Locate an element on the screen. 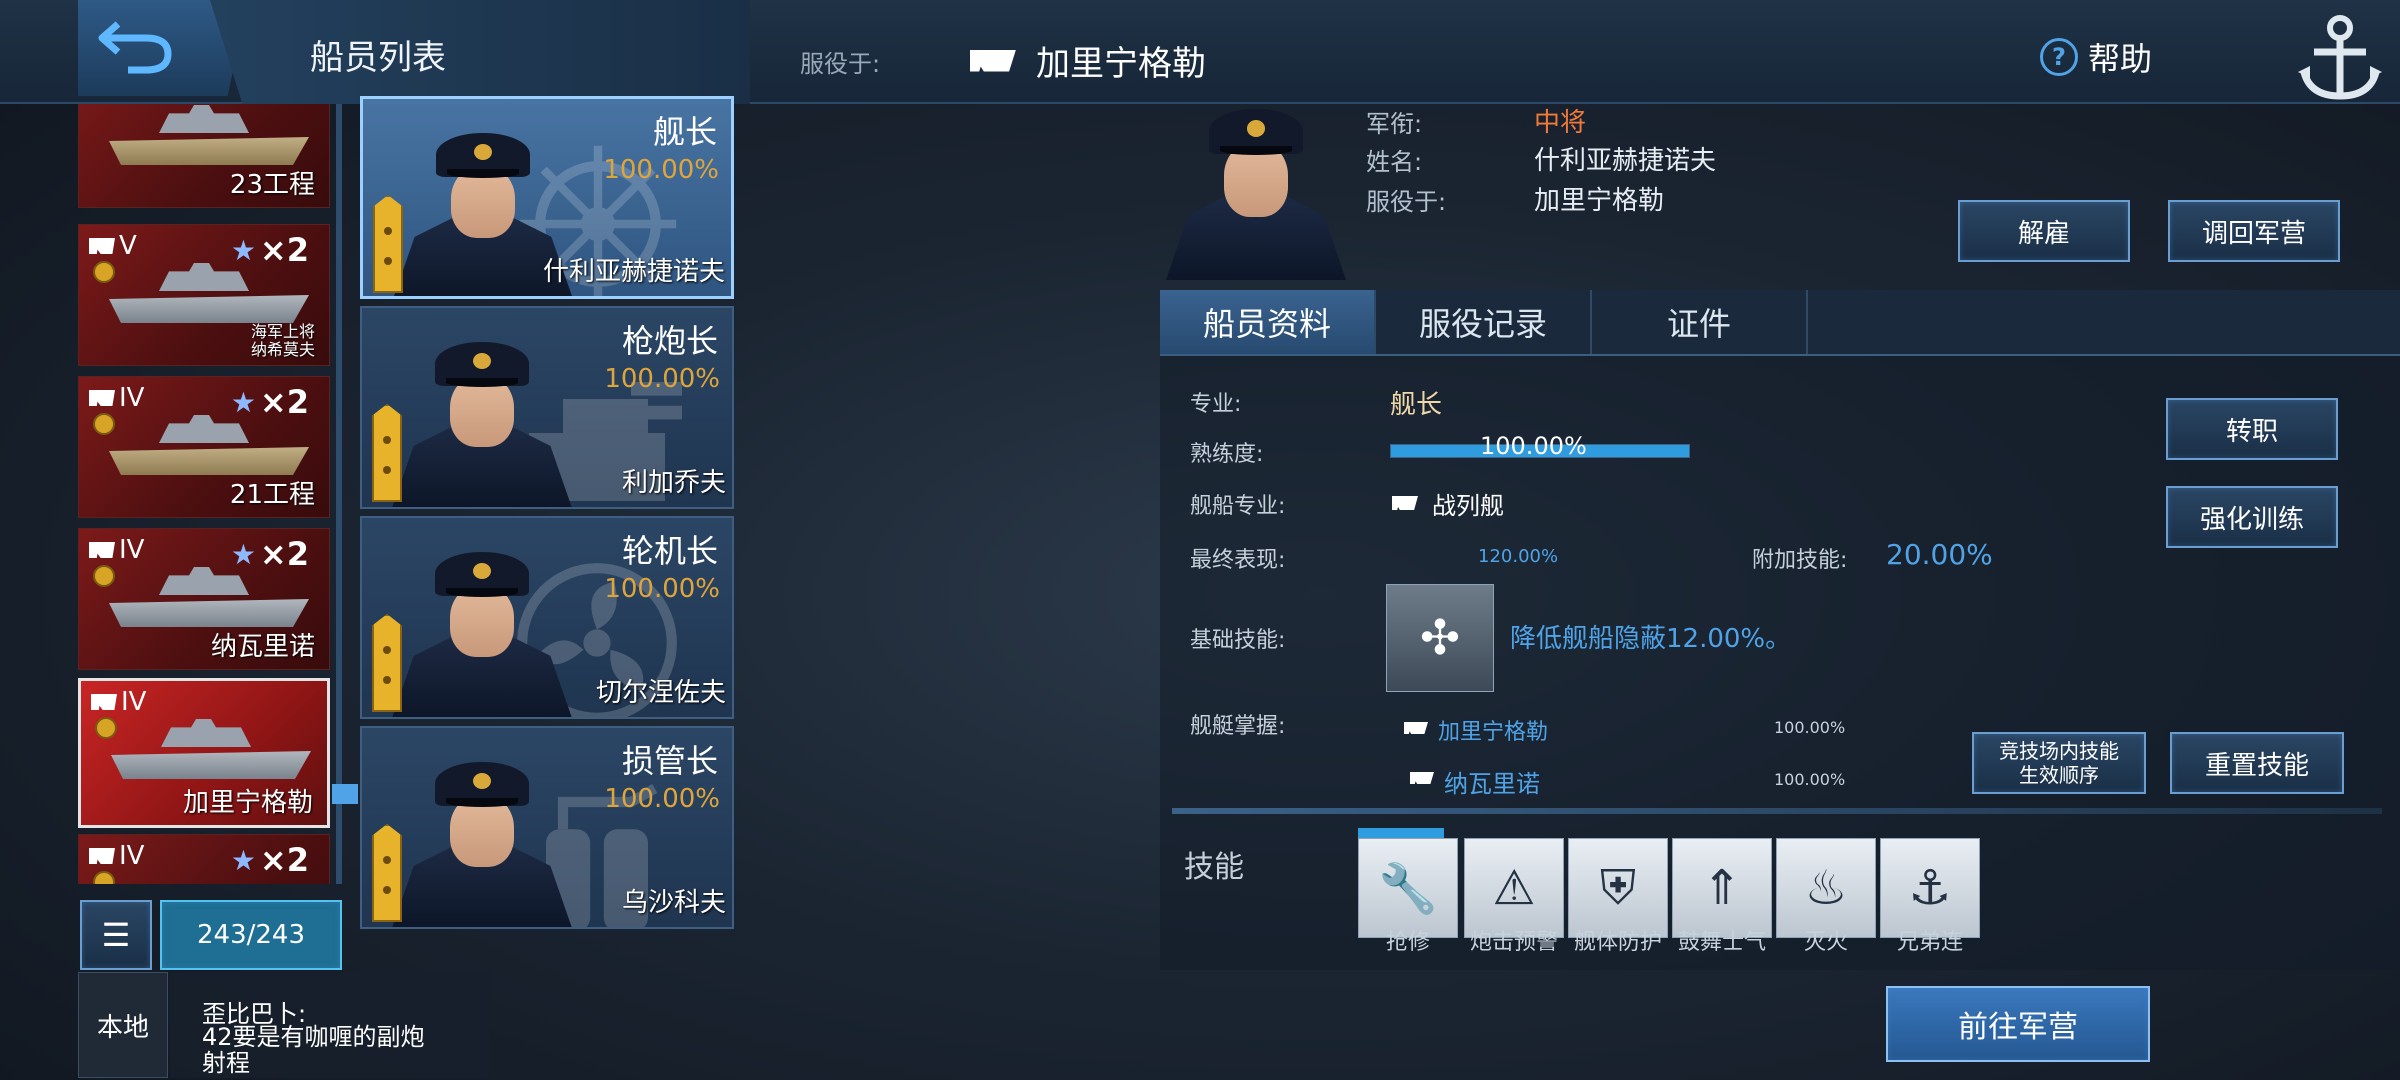  crew-card: 损管长 100.00% 乌沙科夫 is located at coordinates (547, 827).